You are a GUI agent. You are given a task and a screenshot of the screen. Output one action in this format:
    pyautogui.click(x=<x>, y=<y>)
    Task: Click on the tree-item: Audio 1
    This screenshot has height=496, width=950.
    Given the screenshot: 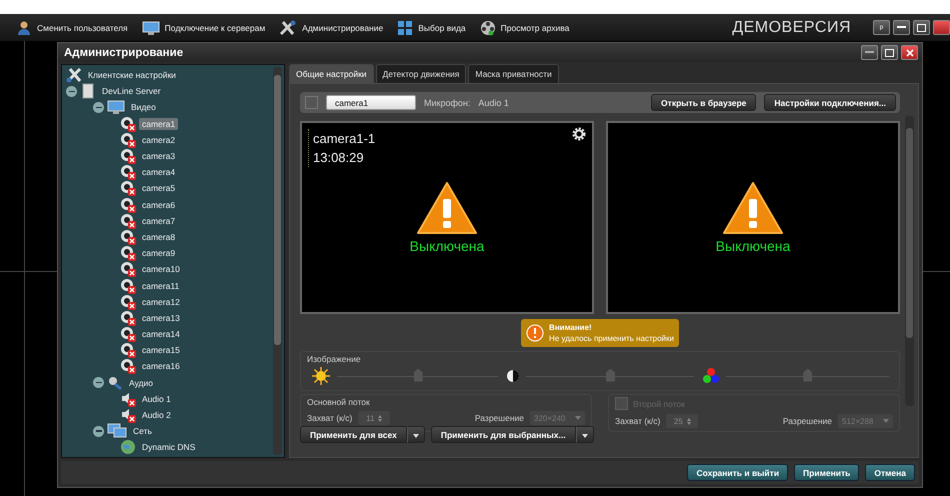 What is the action you would take?
    pyautogui.click(x=156, y=398)
    